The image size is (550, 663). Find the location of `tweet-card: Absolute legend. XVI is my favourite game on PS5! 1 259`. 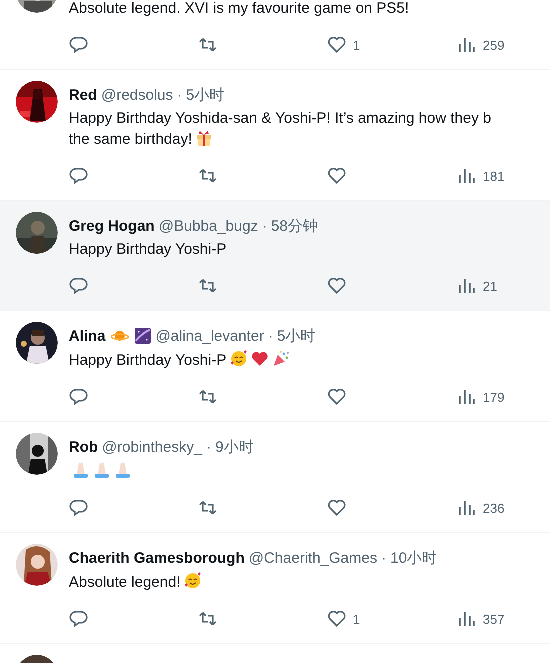

tweet-card: Absolute legend. XVI is my favourite game on PS5! 1 259 is located at coordinates (275, 35).